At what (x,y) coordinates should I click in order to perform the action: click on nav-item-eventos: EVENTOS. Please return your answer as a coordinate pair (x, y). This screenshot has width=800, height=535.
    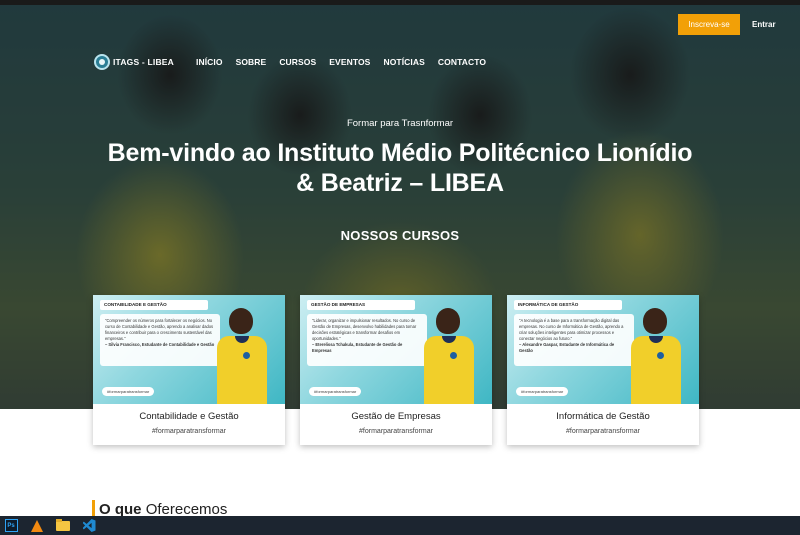
    Looking at the image, I should click on (349, 62).